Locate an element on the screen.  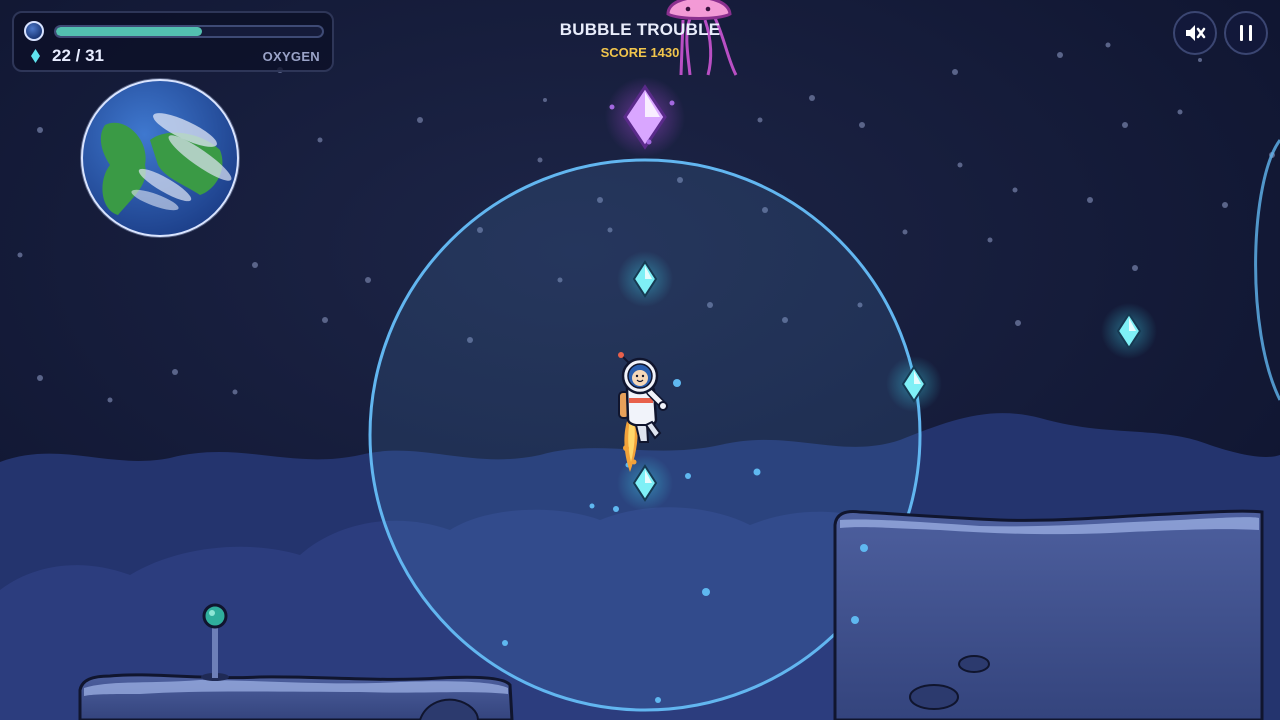
left-moon-platform is located at coordinates (296, 696).